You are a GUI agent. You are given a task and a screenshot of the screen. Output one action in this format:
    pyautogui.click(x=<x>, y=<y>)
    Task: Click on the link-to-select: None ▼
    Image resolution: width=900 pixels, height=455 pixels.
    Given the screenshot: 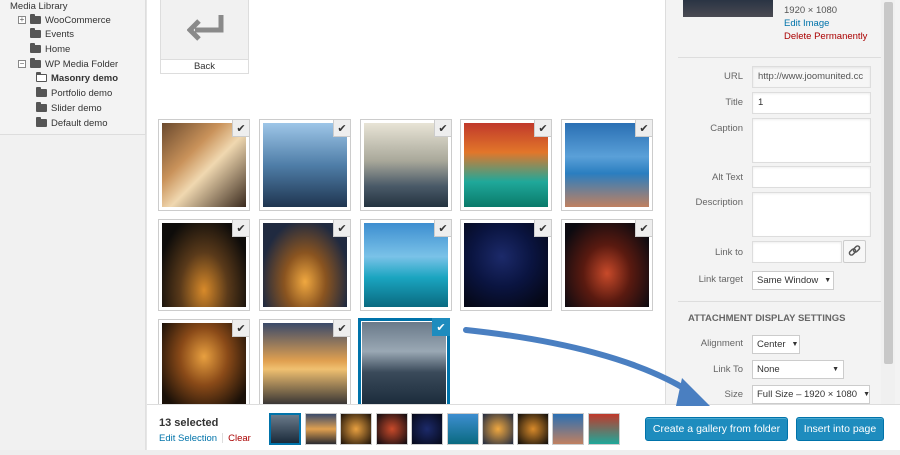 What is the action you would take?
    pyautogui.click(x=798, y=369)
    